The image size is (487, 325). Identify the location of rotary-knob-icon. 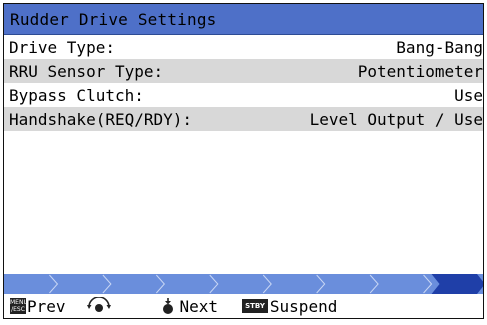
(99, 306).